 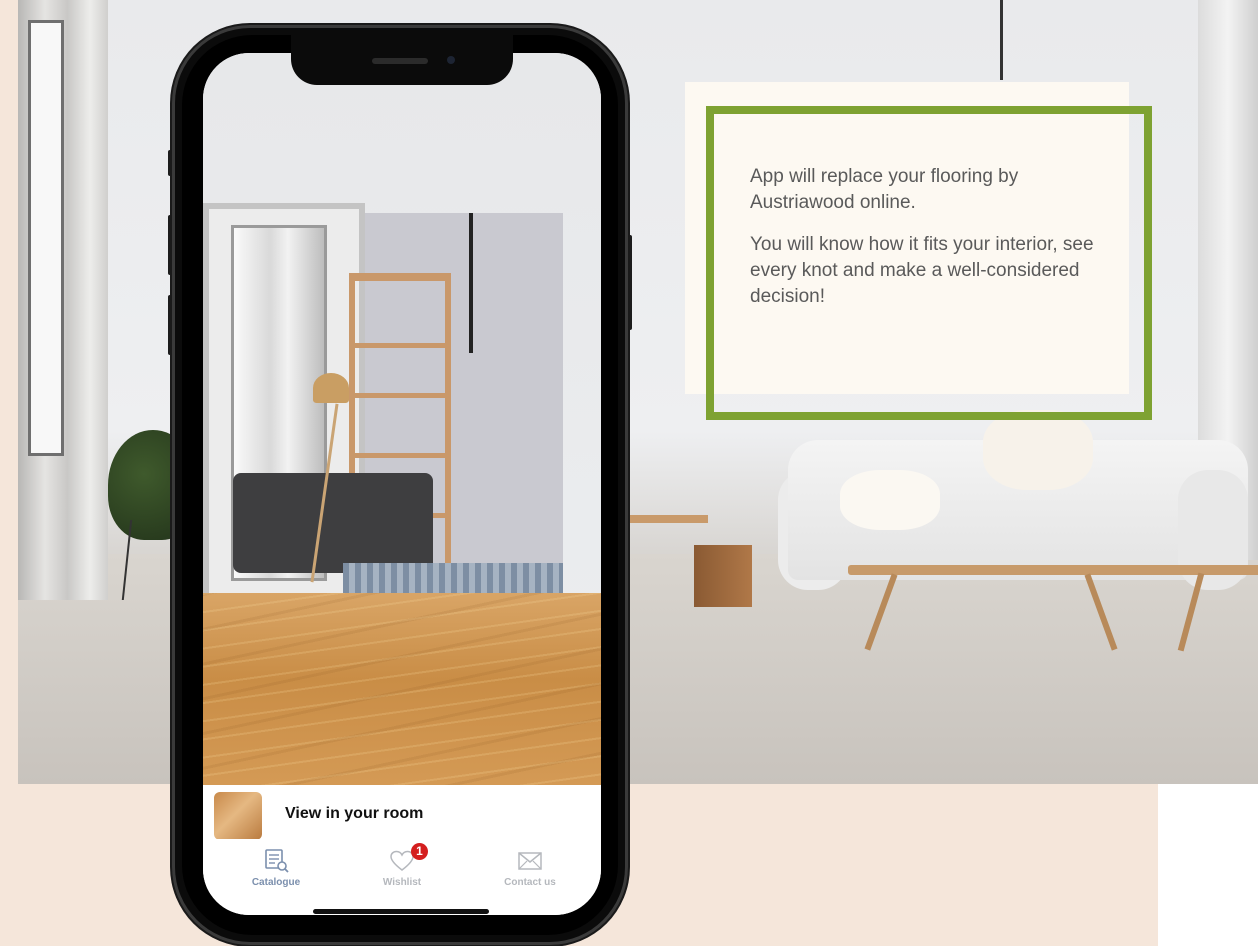 What do you see at coordinates (46, 238) in the screenshot?
I see `left-window` at bounding box center [46, 238].